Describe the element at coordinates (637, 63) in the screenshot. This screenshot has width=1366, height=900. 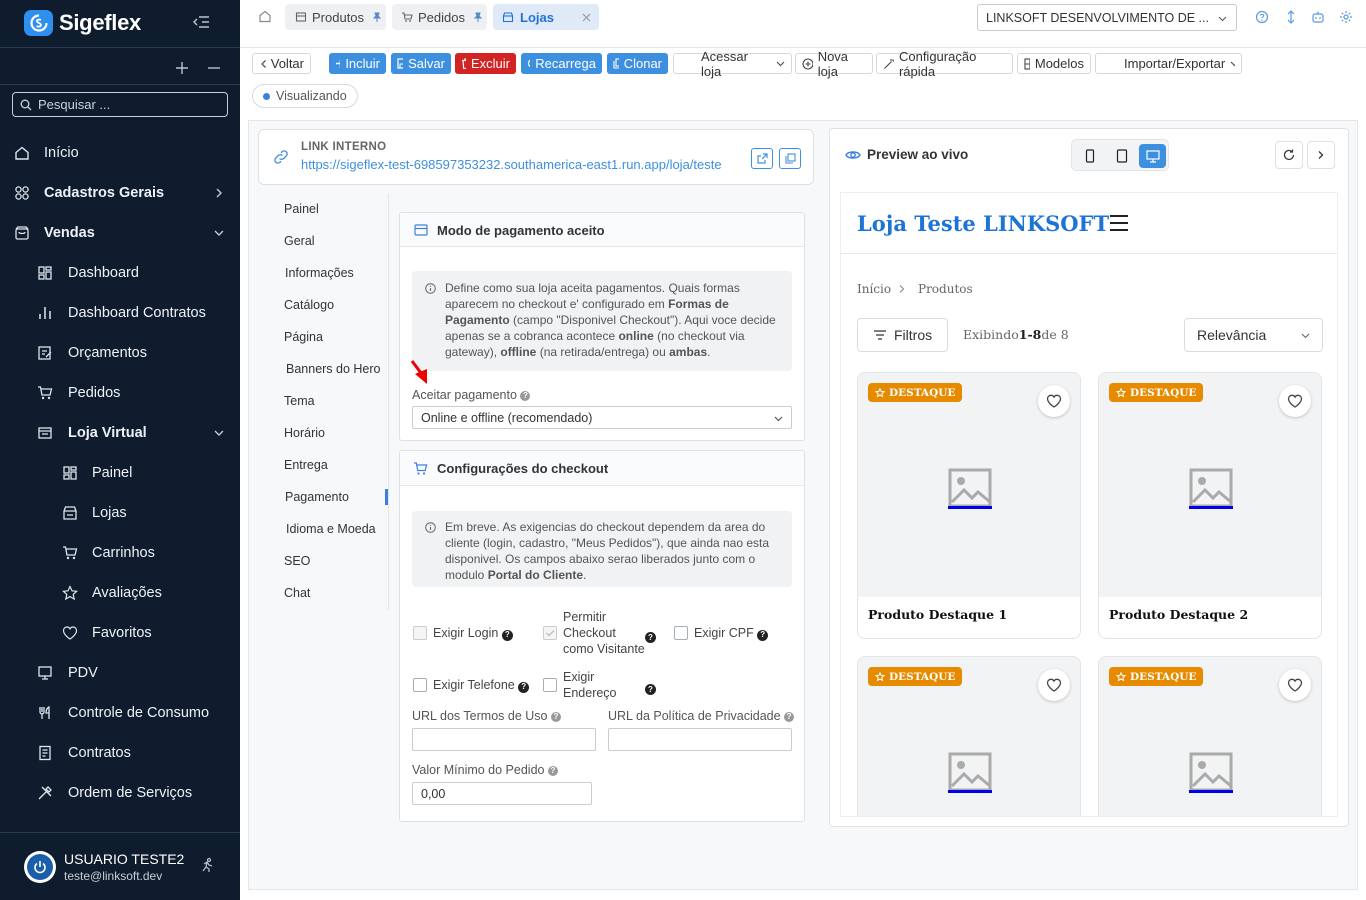
I see `clone-button: Clonar` at that location.